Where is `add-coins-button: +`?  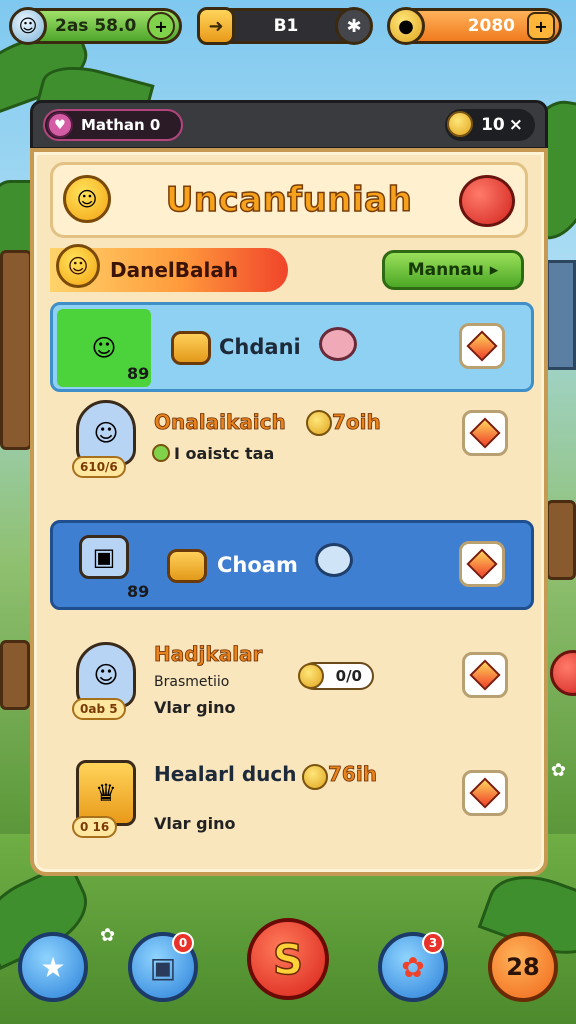 add-coins-button: + is located at coordinates (541, 26).